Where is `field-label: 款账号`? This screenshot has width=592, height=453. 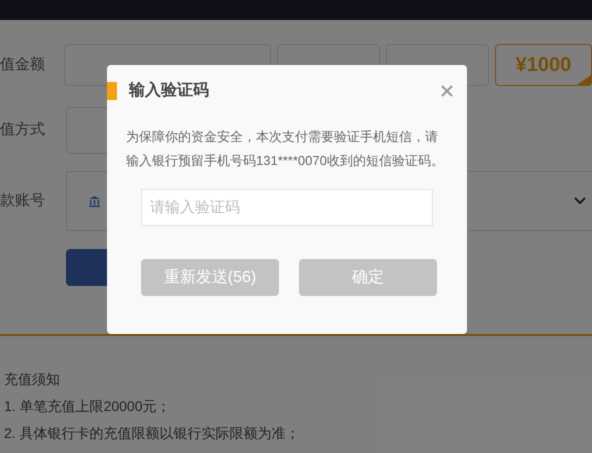
field-label: 款账号 is located at coordinates (23, 200).